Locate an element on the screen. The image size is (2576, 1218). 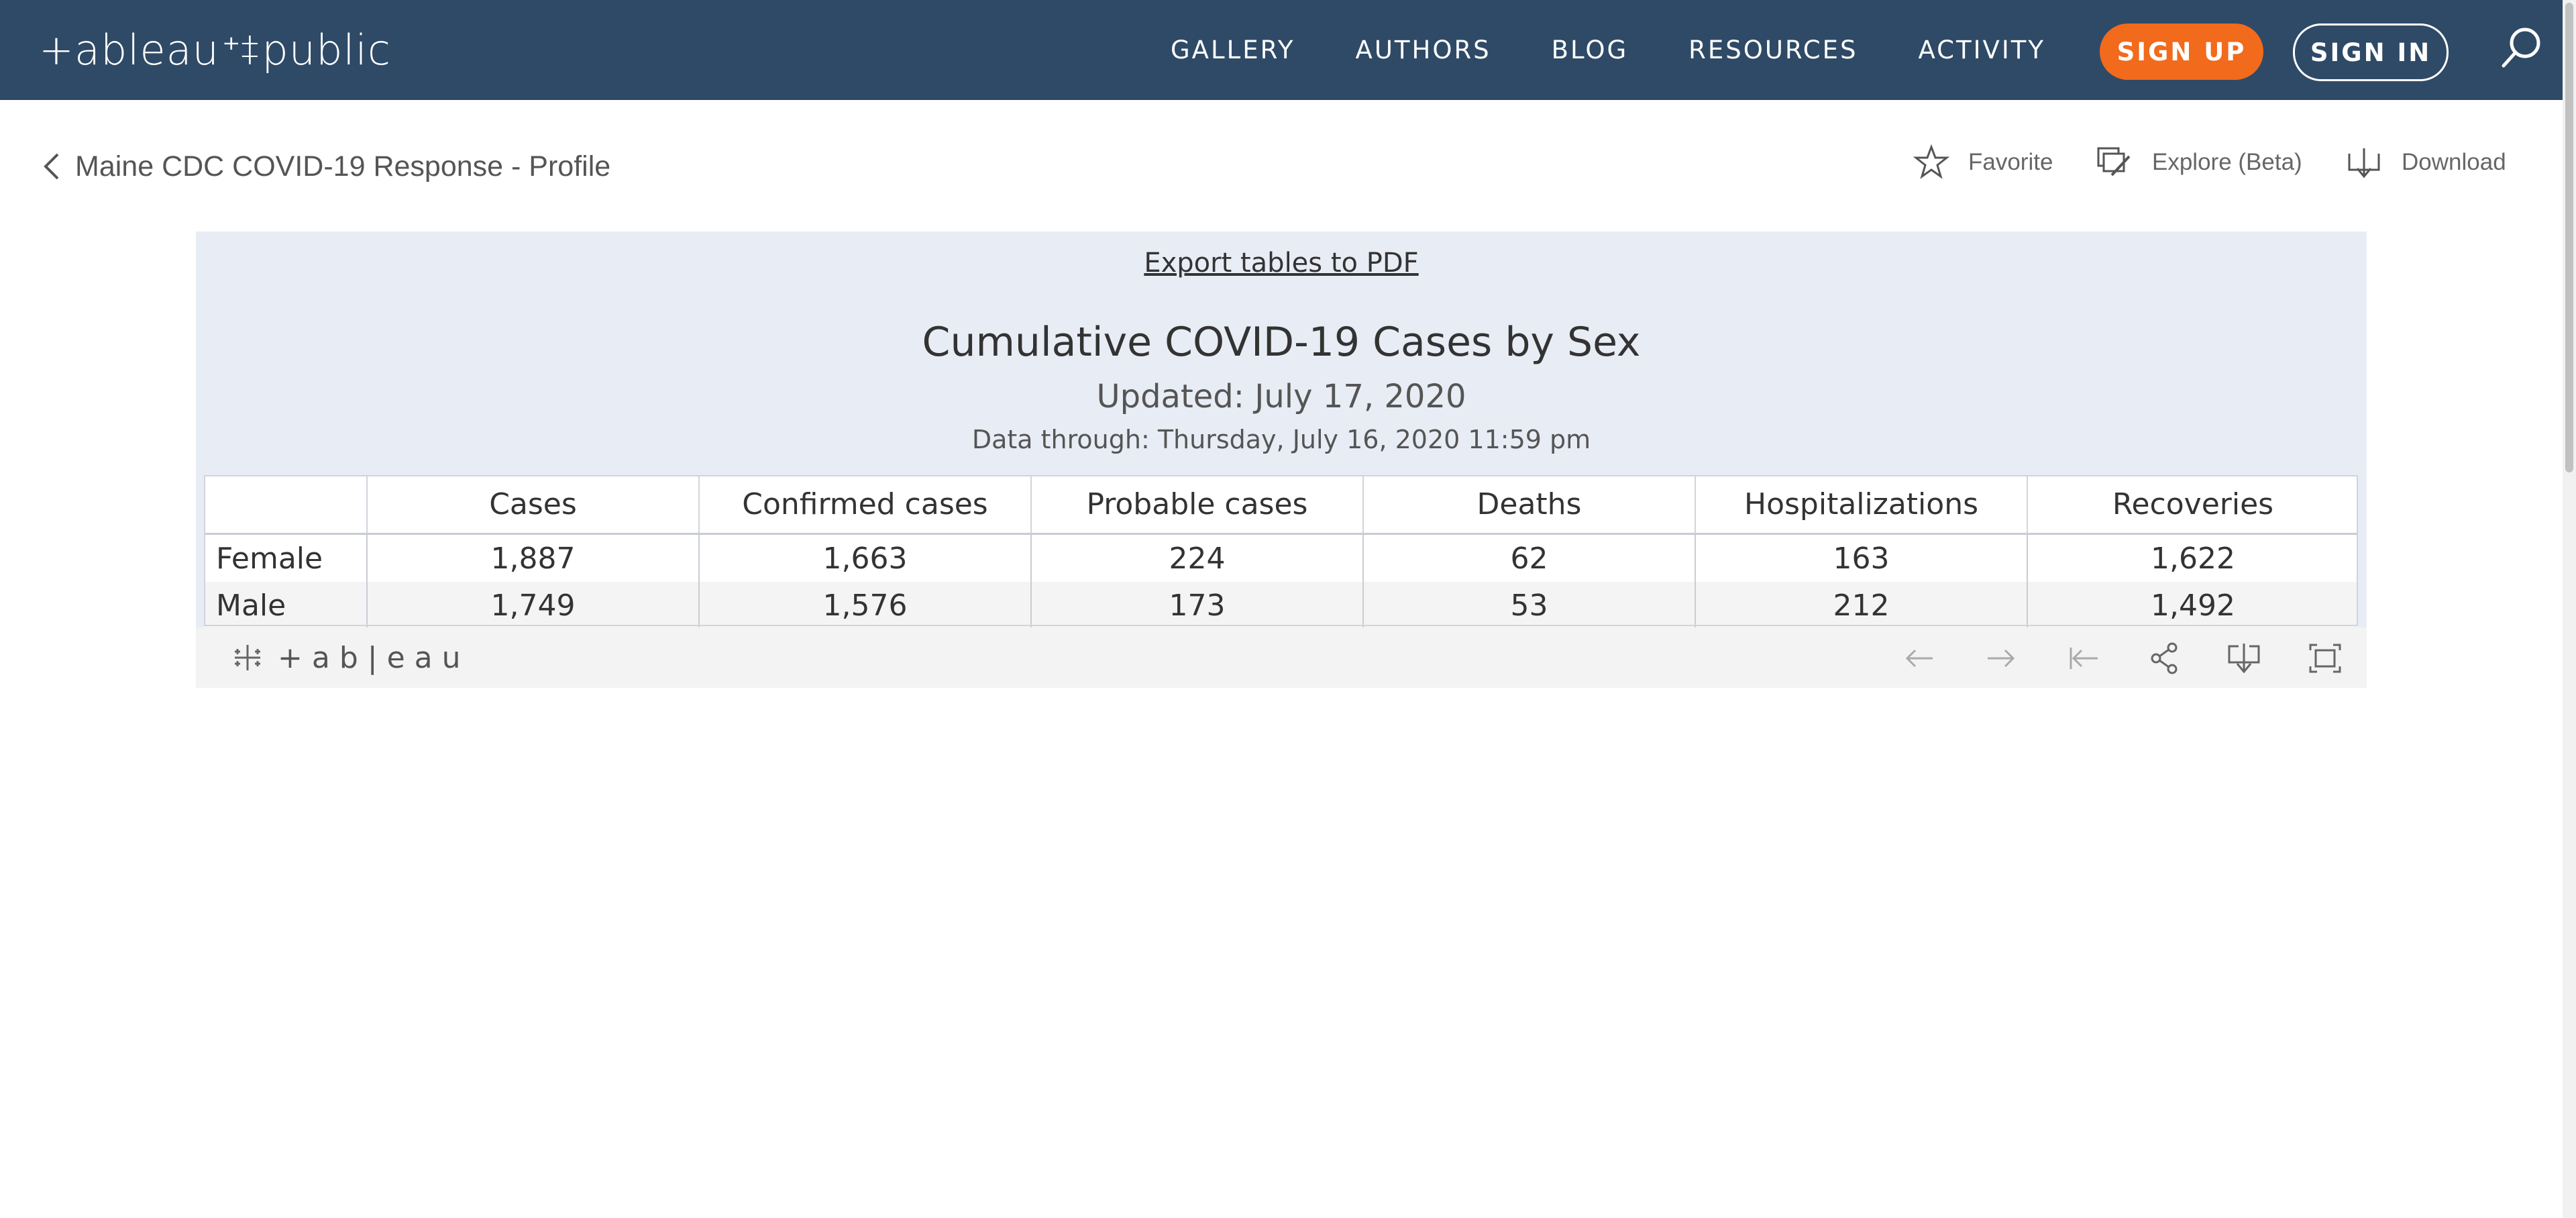
star-icon is located at coordinates (1931, 162).